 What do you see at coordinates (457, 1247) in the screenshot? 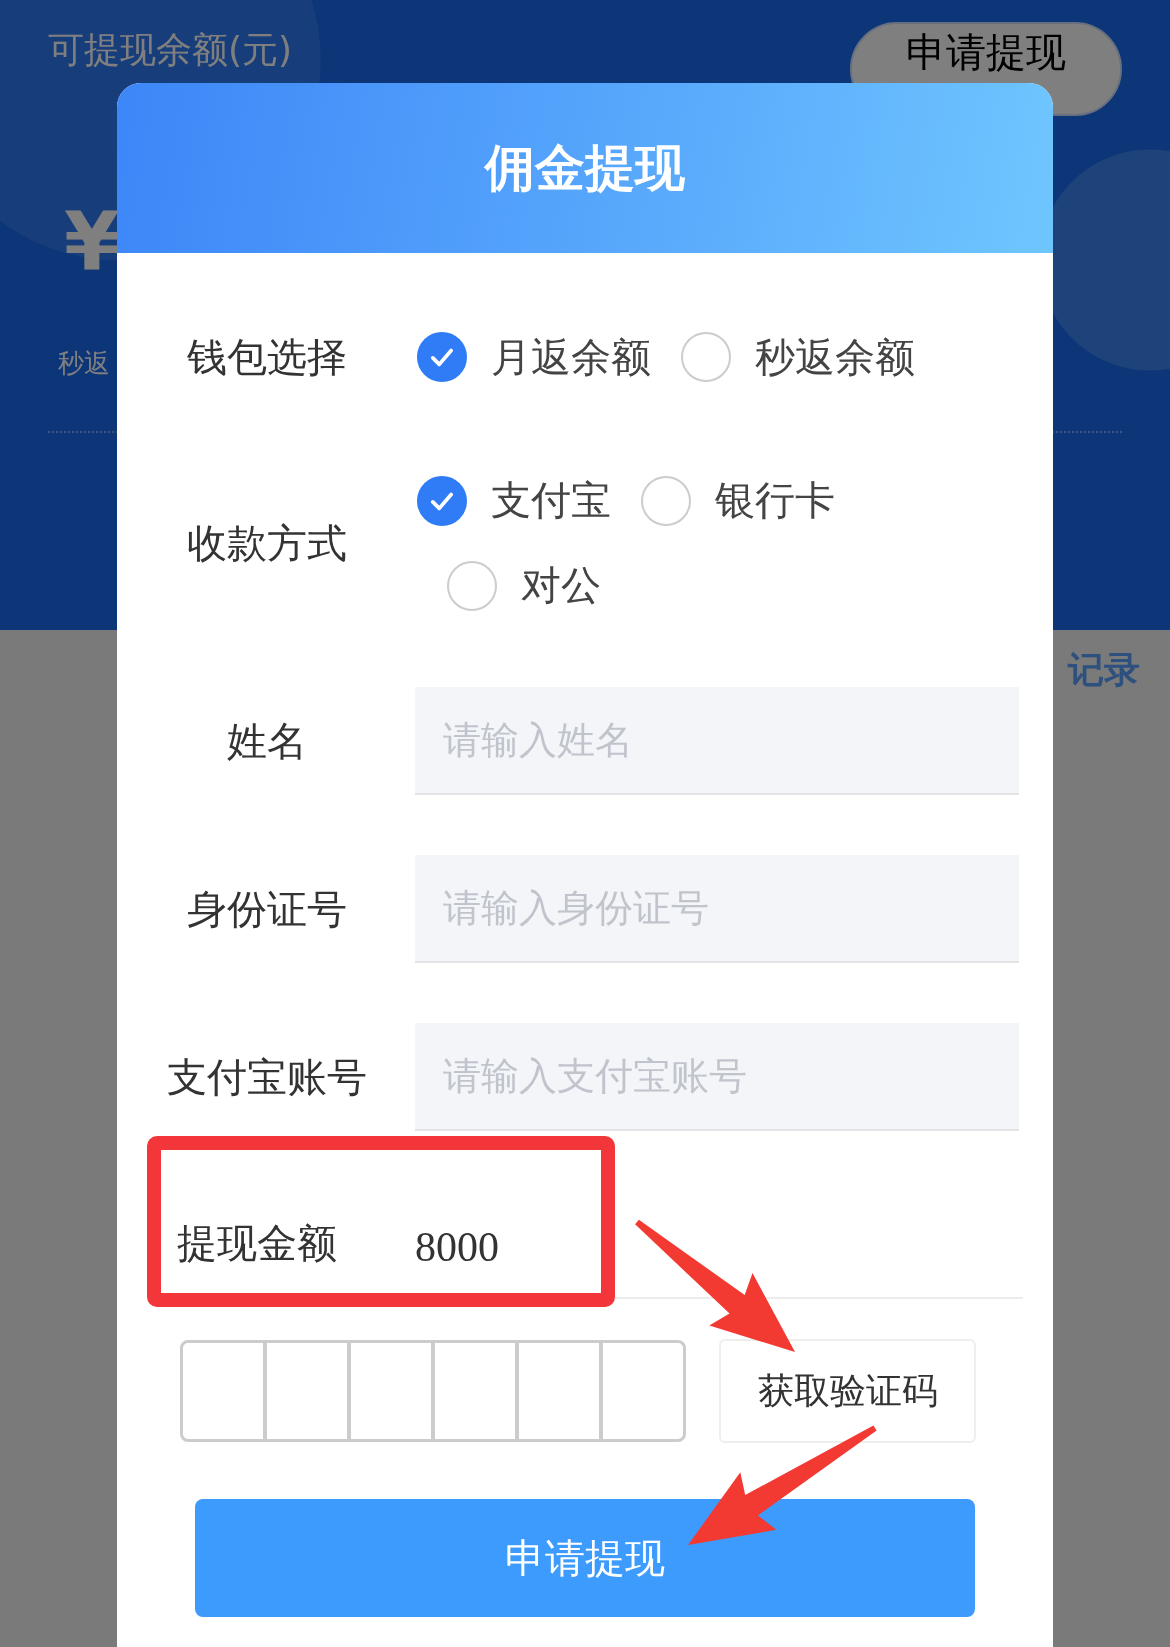
I see `amount-value: 8000` at bounding box center [457, 1247].